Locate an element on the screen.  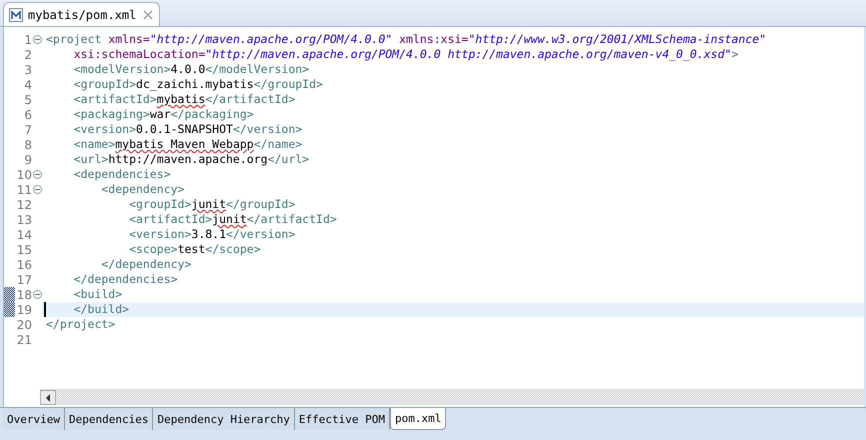
line-number: 10 is located at coordinates (24, 175).